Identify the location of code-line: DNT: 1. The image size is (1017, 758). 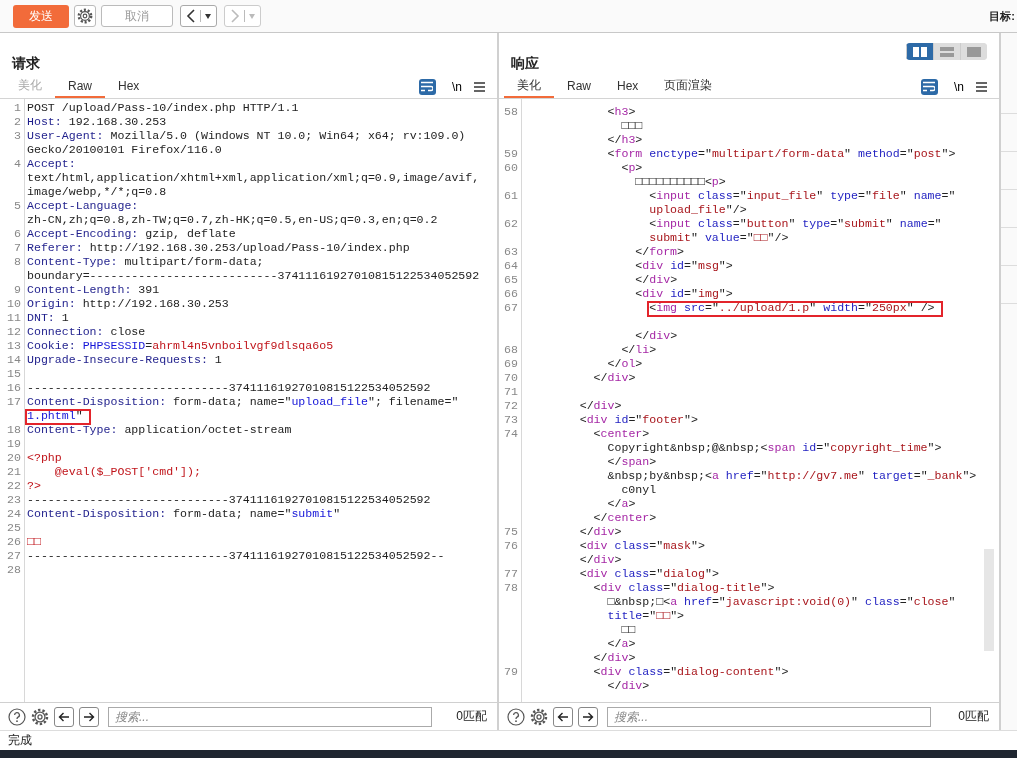
(48, 318).